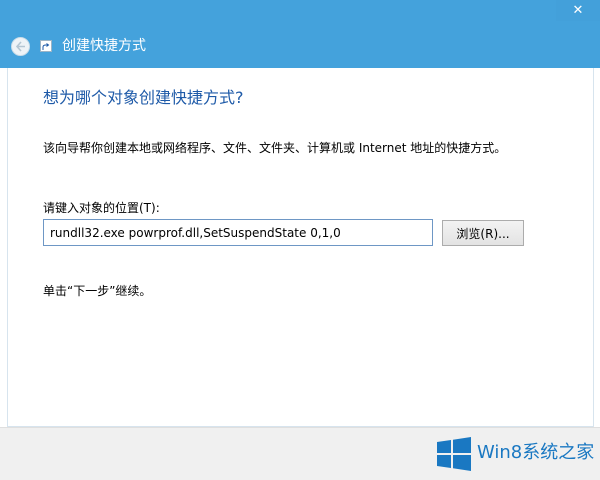 This screenshot has width=600, height=480. Describe the element at coordinates (143, 97) in the screenshot. I see `wizard-heading: 想为哪个对象创建快捷方式?` at that location.